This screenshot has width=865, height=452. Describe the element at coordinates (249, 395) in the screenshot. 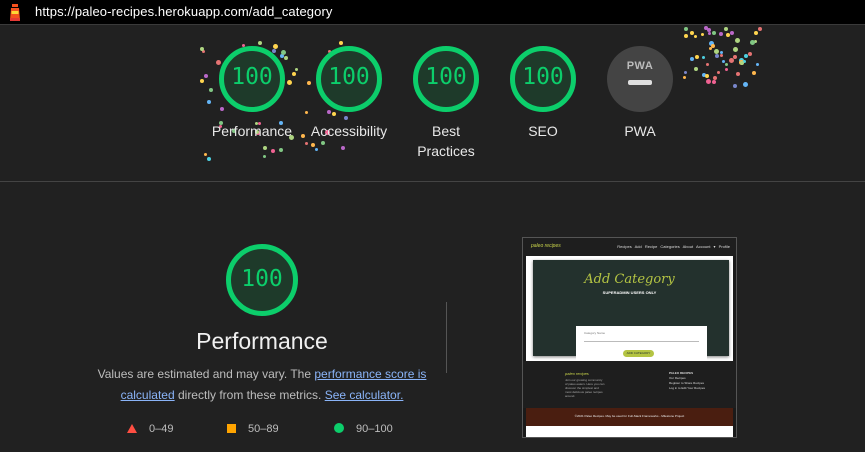

I see `description-text: directly from these metrics.` at that location.